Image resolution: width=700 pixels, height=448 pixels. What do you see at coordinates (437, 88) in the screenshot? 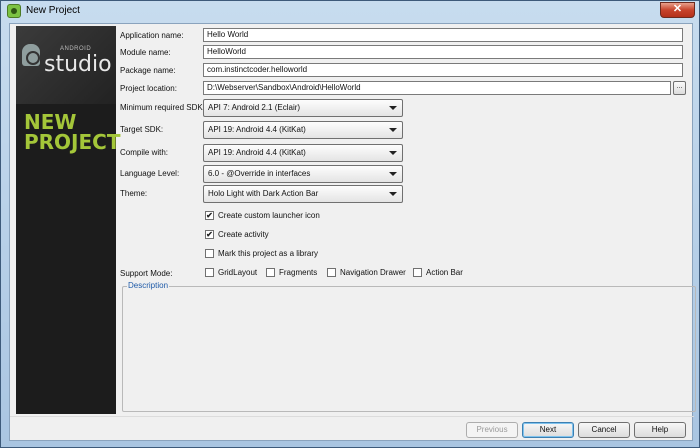
I see `project-location-input: D:\Webserver\Sandbox\Android\HelloWorld` at bounding box center [437, 88].